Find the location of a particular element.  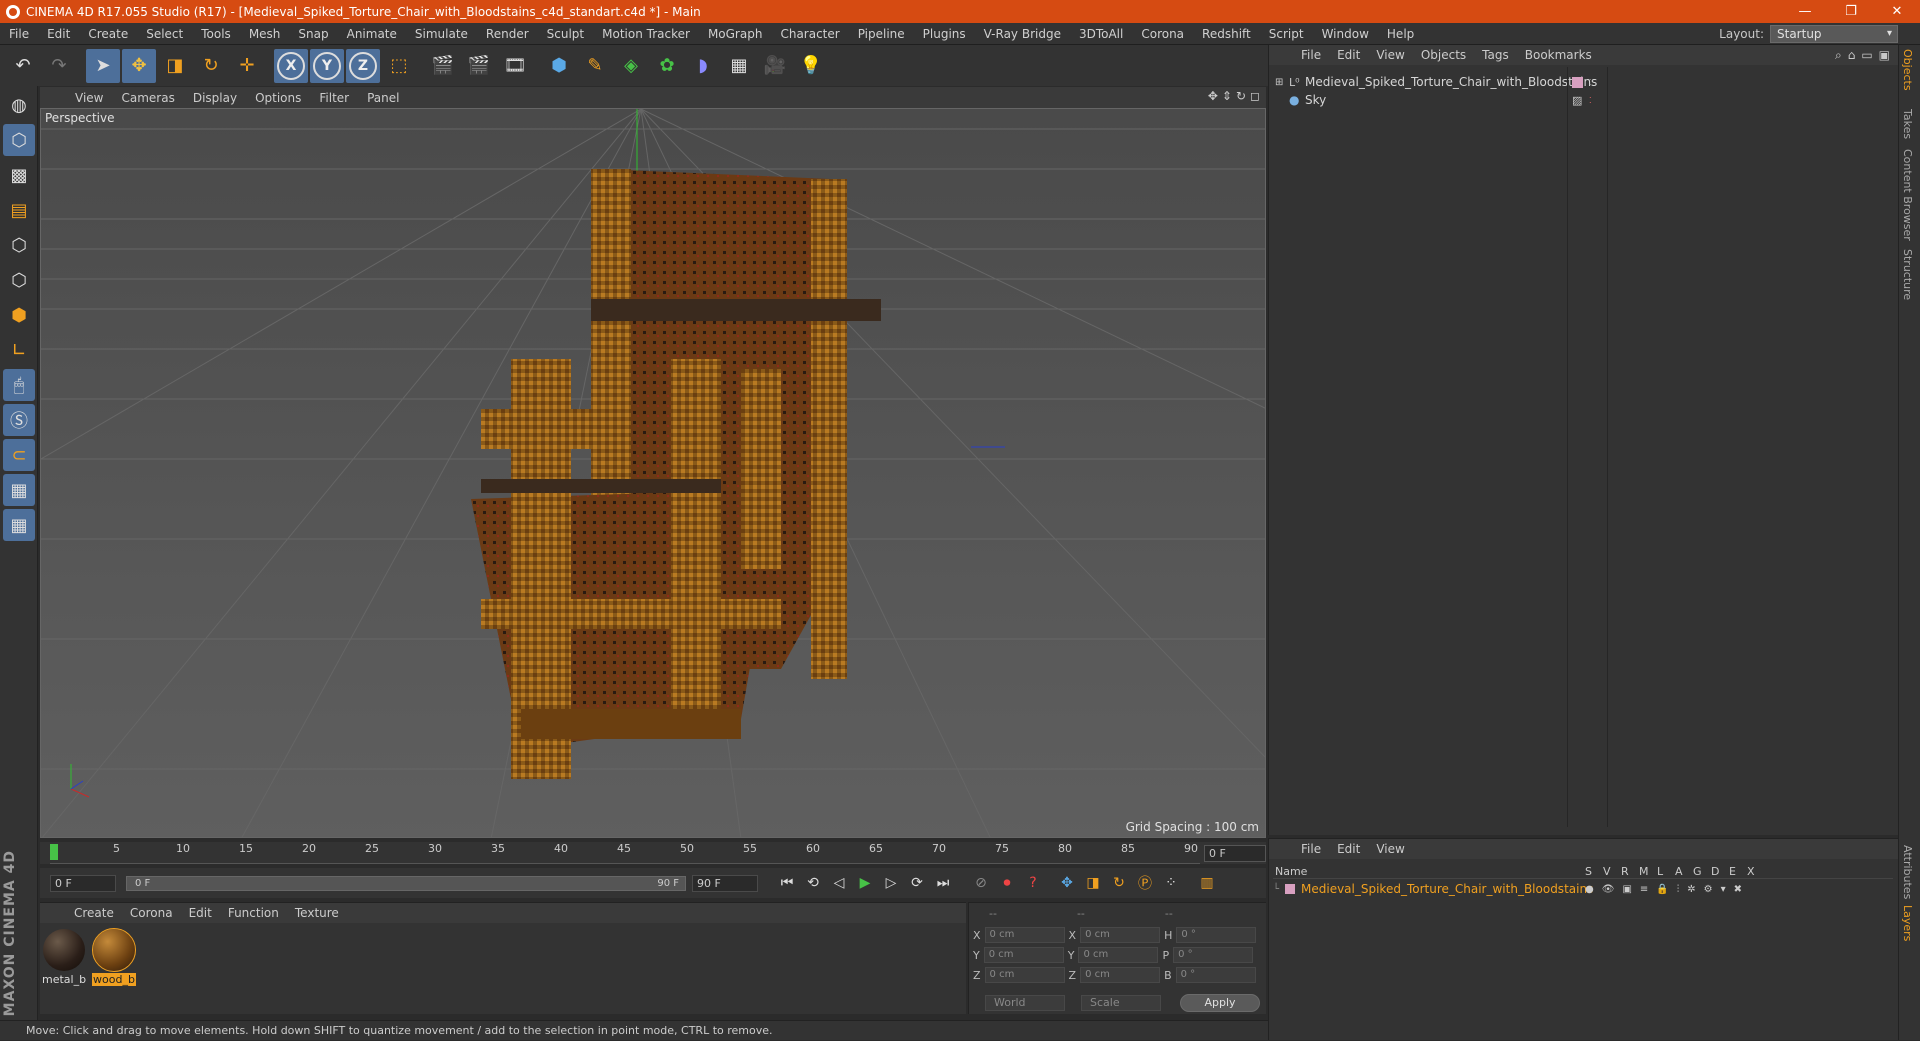

view-toggle-icon: 👁 is located at coordinates (1608, 889).